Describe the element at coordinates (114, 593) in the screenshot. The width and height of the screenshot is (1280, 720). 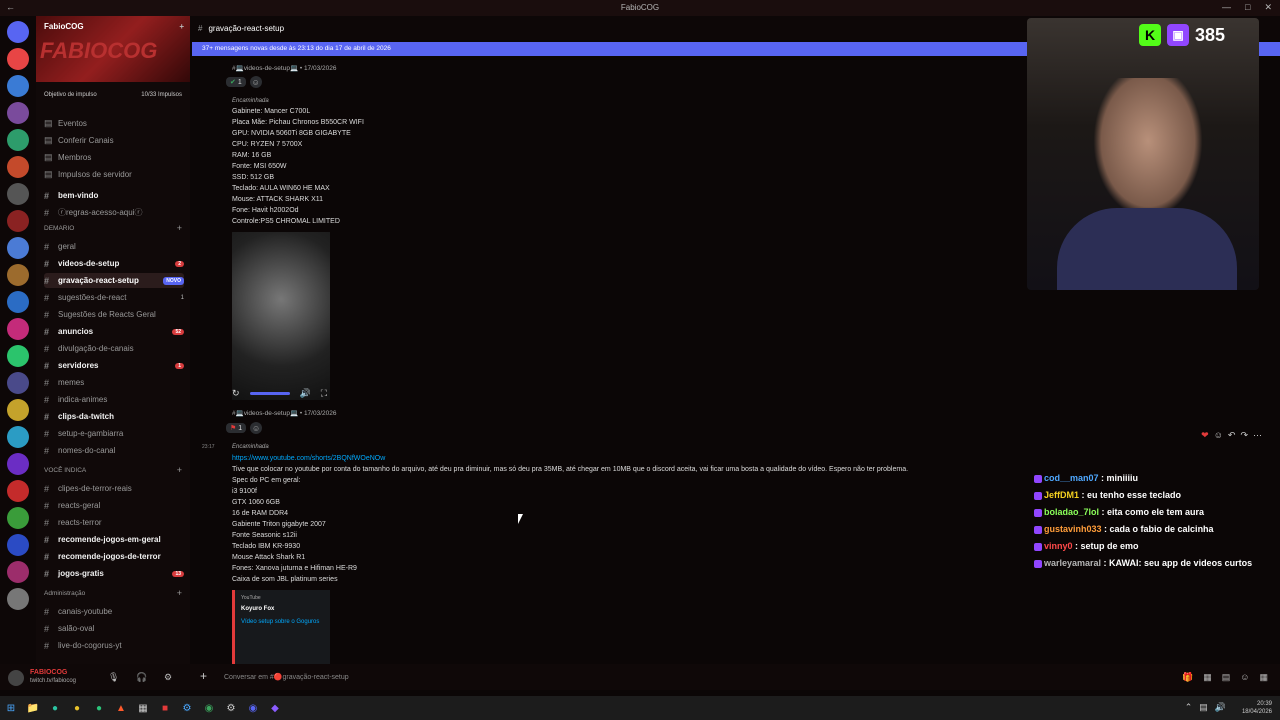
I see `category-admin: Administração +` at that location.